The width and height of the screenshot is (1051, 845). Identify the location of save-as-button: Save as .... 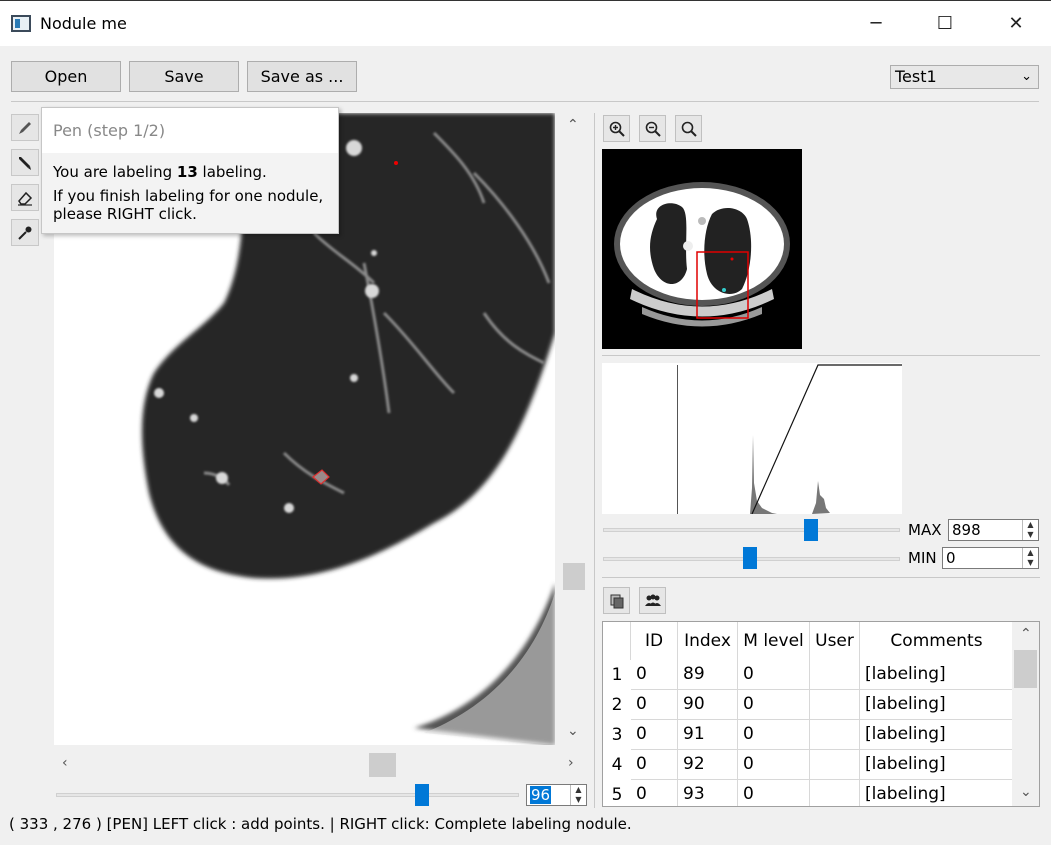
(302, 76).